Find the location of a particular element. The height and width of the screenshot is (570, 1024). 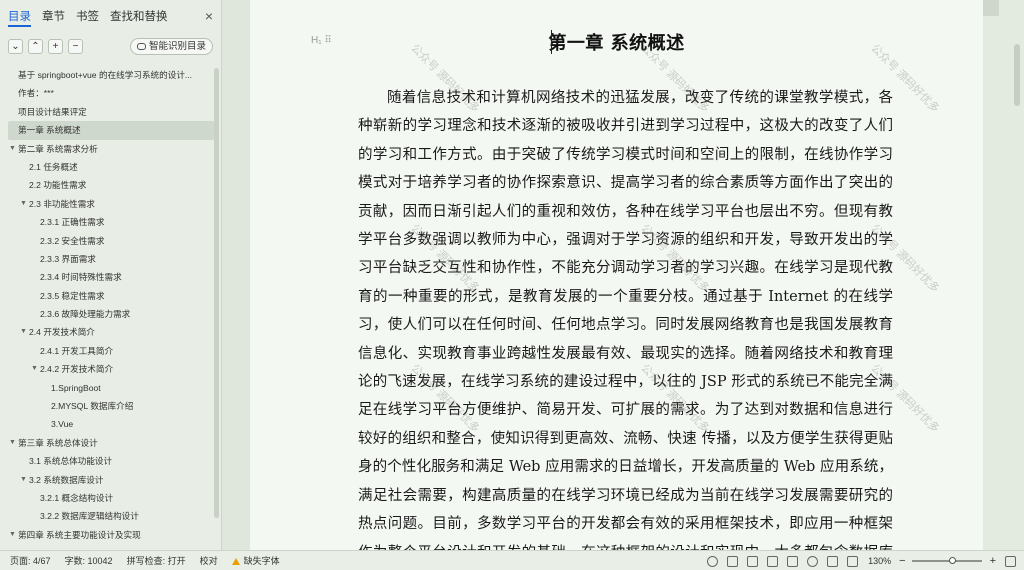

toc-toolbar: ⌄ ⌃ + − 智能识别目录 is located at coordinates (110, 46).